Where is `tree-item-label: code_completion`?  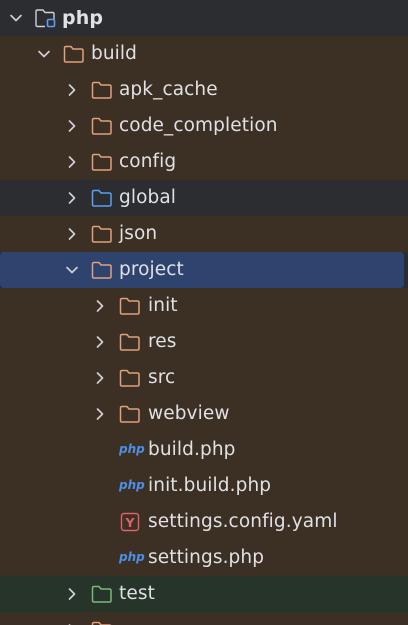
tree-item-label: code_completion is located at coordinates (198, 125).